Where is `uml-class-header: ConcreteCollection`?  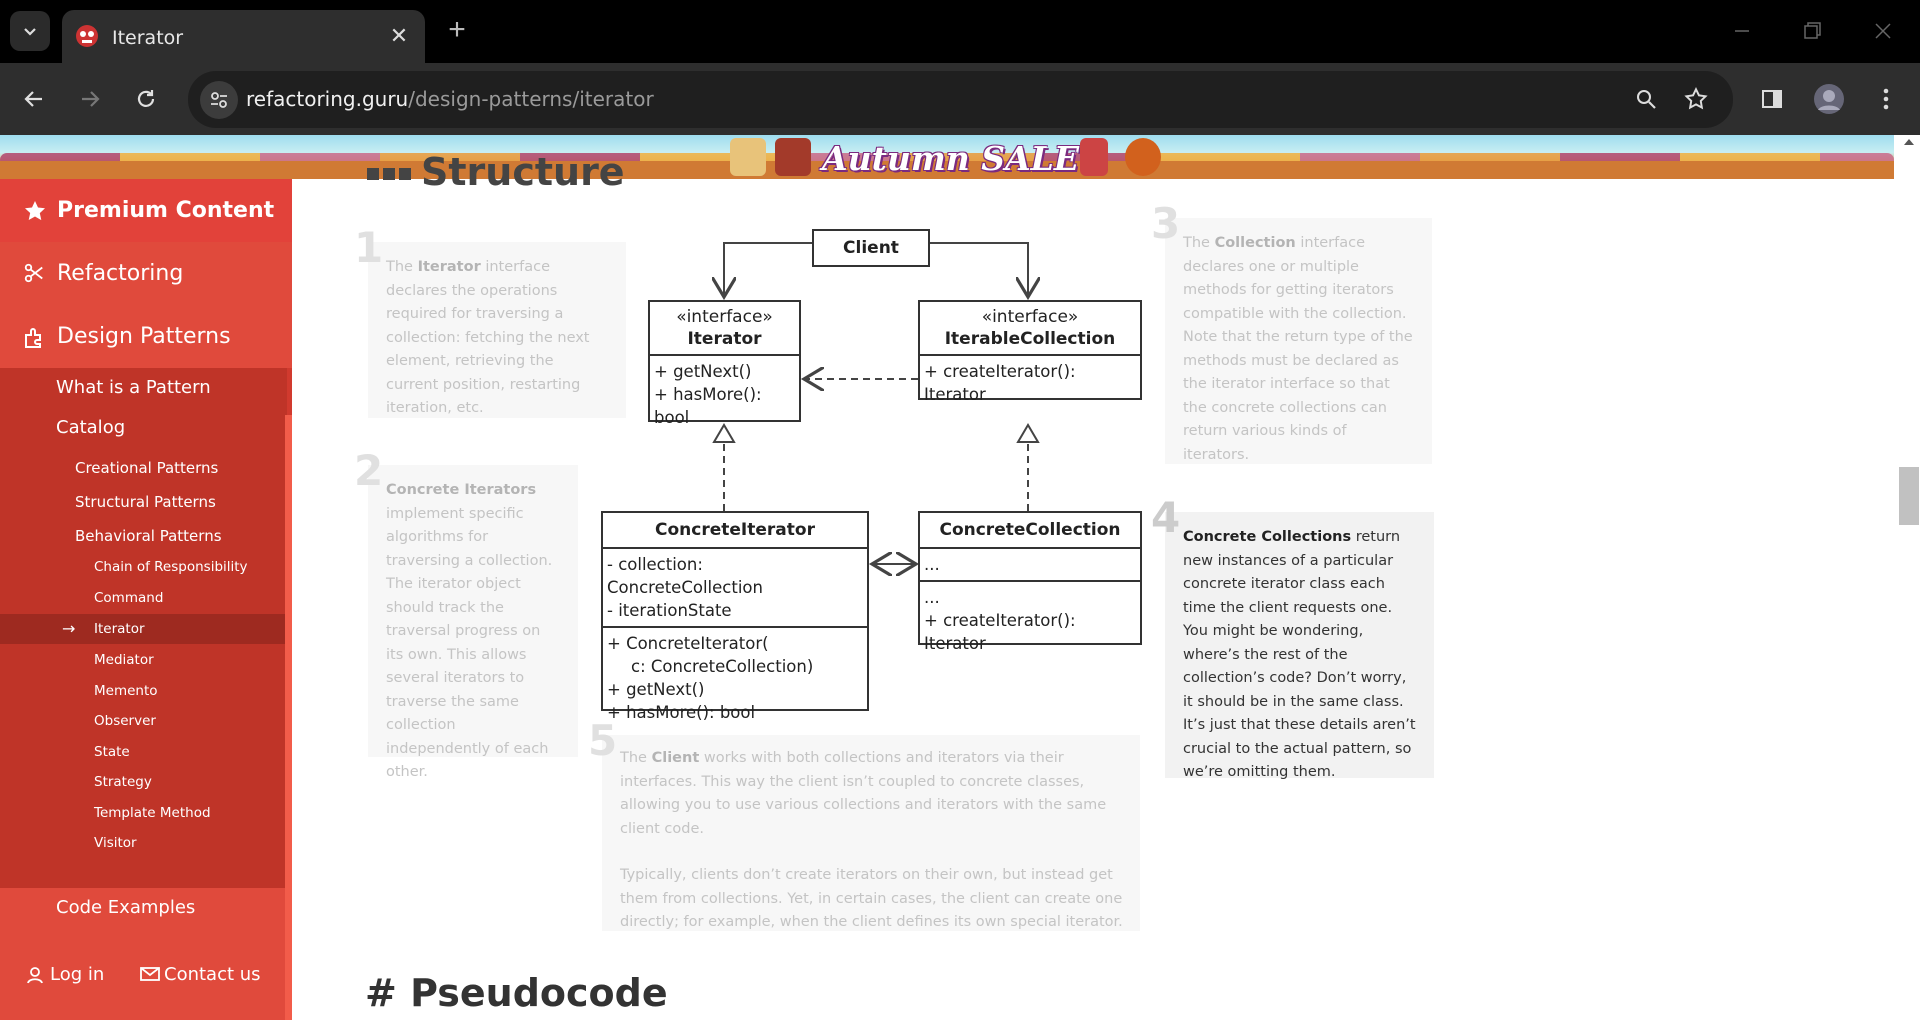 uml-class-header: ConcreteCollection is located at coordinates (1030, 531).